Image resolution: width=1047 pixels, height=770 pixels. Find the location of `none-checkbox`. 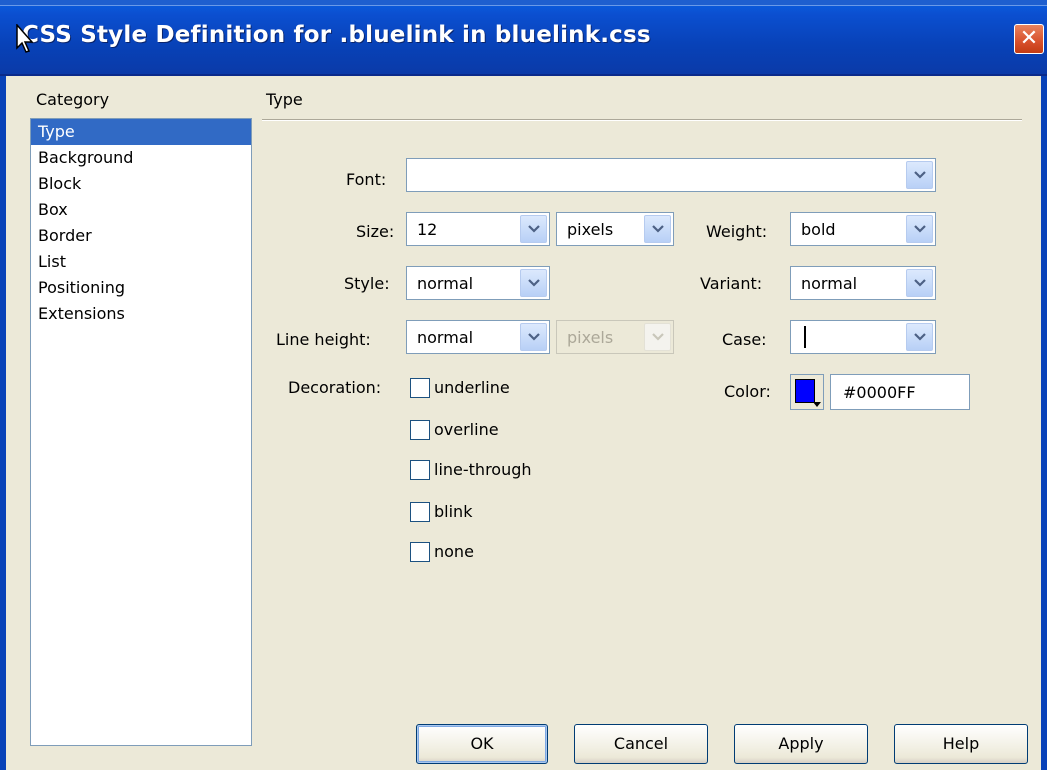

none-checkbox is located at coordinates (420, 552).